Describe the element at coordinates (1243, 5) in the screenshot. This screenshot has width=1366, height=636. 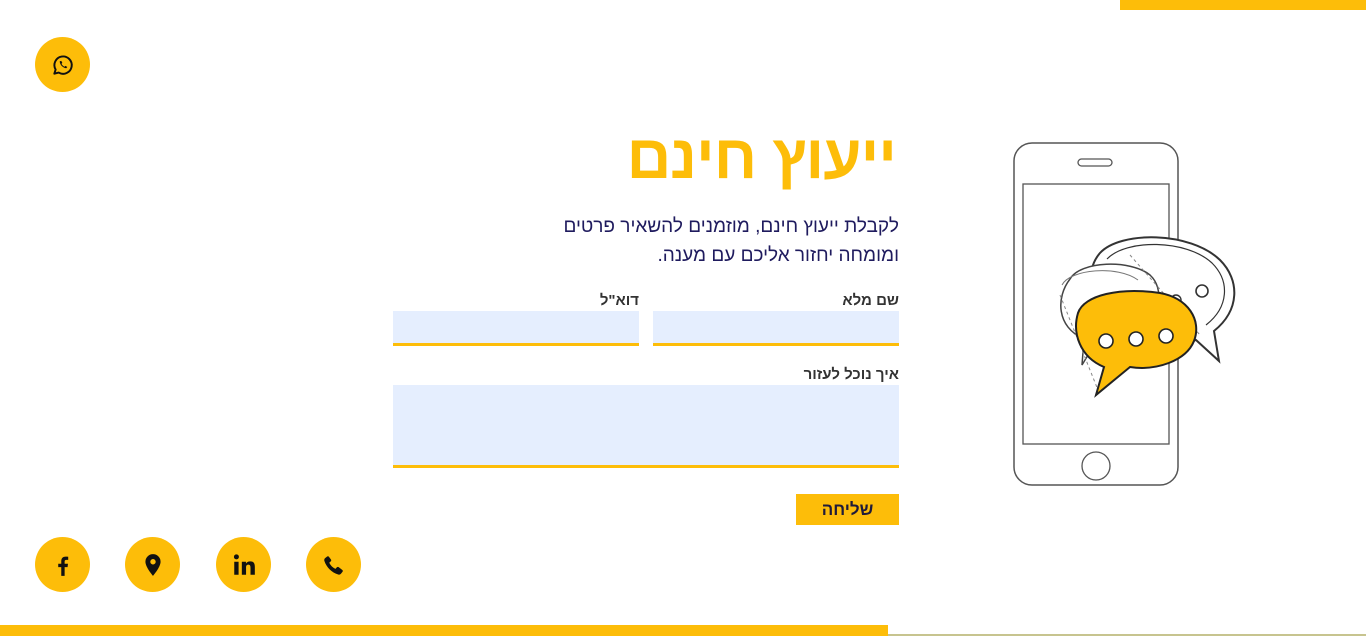
I see `top-accent-bar` at that location.